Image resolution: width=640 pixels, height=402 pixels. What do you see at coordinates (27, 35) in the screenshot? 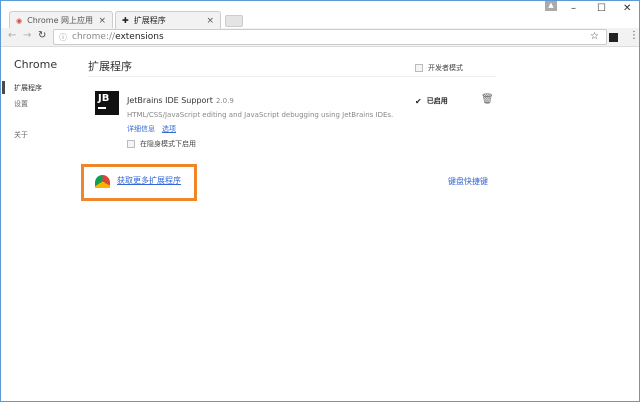
I see `forward-button: →` at bounding box center [27, 35].